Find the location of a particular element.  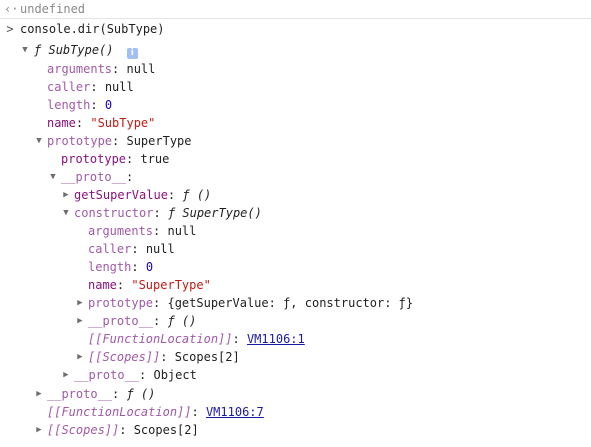

prop-c-caller: caller: null is located at coordinates (131, 249).